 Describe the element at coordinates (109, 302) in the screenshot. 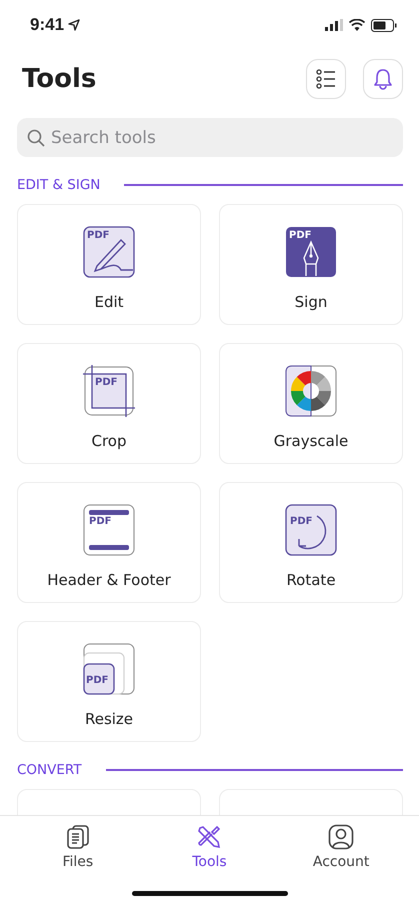

I see `tool-label: Edit` at that location.